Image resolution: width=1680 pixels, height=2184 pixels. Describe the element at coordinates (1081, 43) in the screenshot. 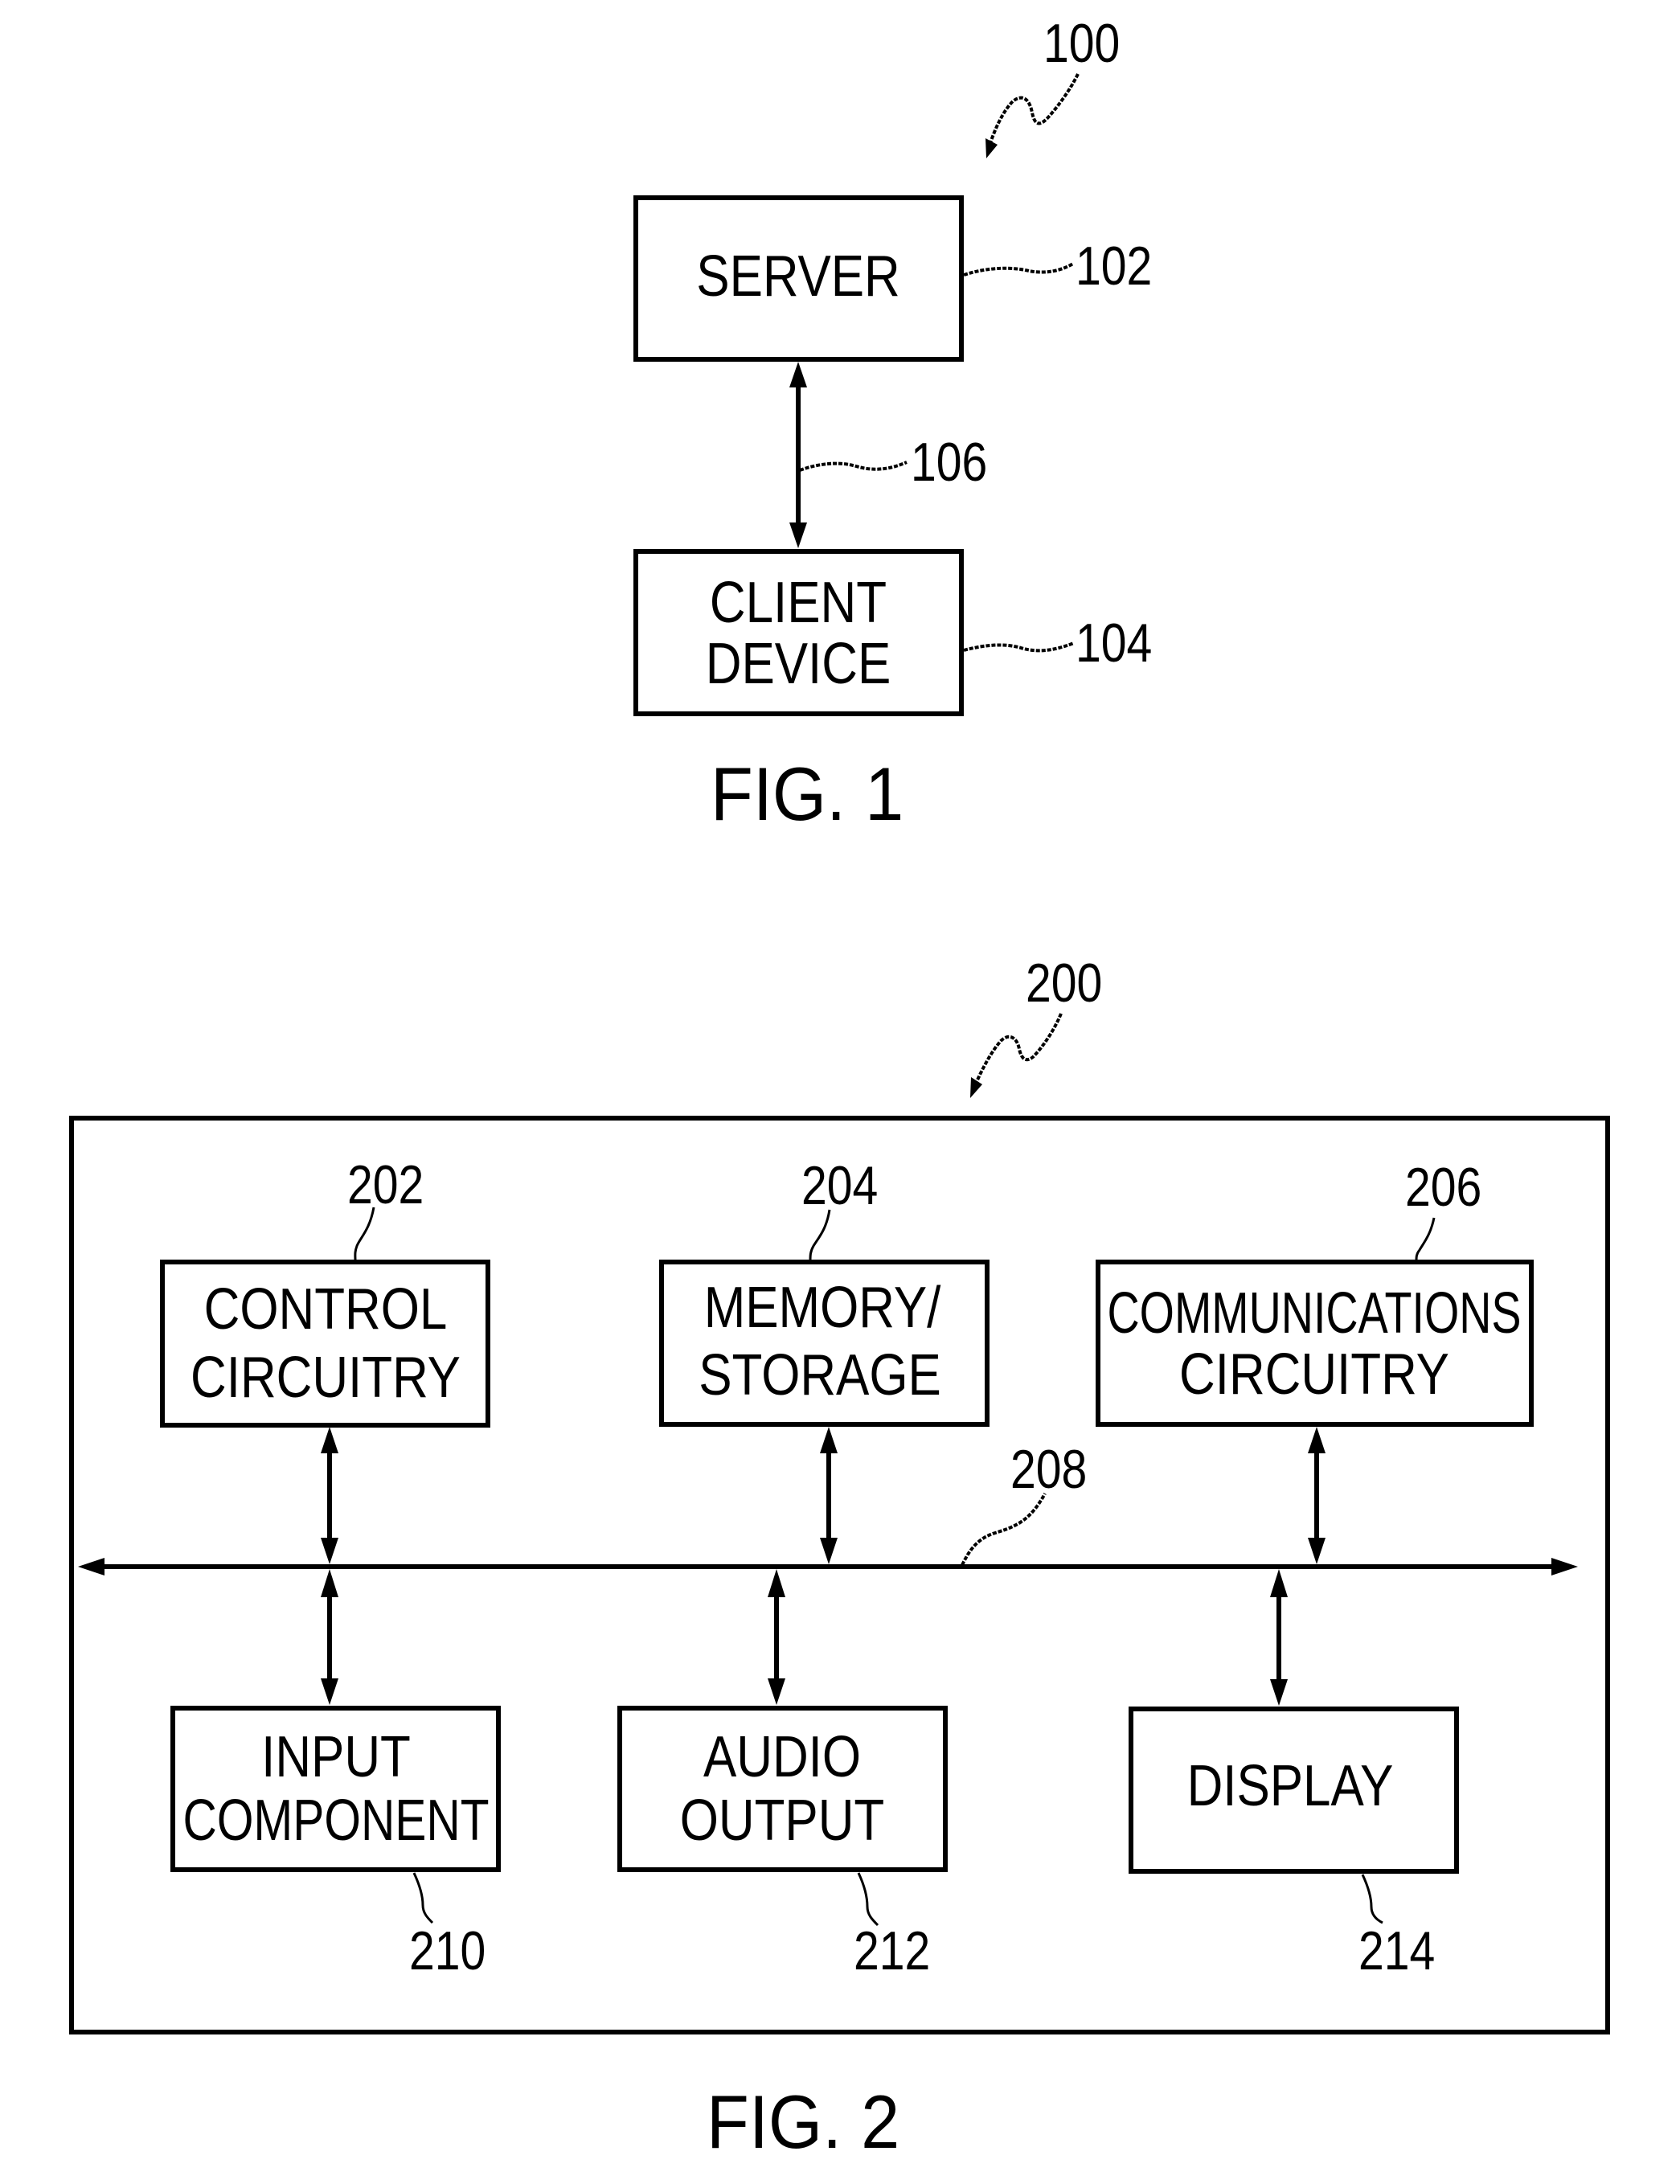

I see `ref-label-100: 100` at that location.